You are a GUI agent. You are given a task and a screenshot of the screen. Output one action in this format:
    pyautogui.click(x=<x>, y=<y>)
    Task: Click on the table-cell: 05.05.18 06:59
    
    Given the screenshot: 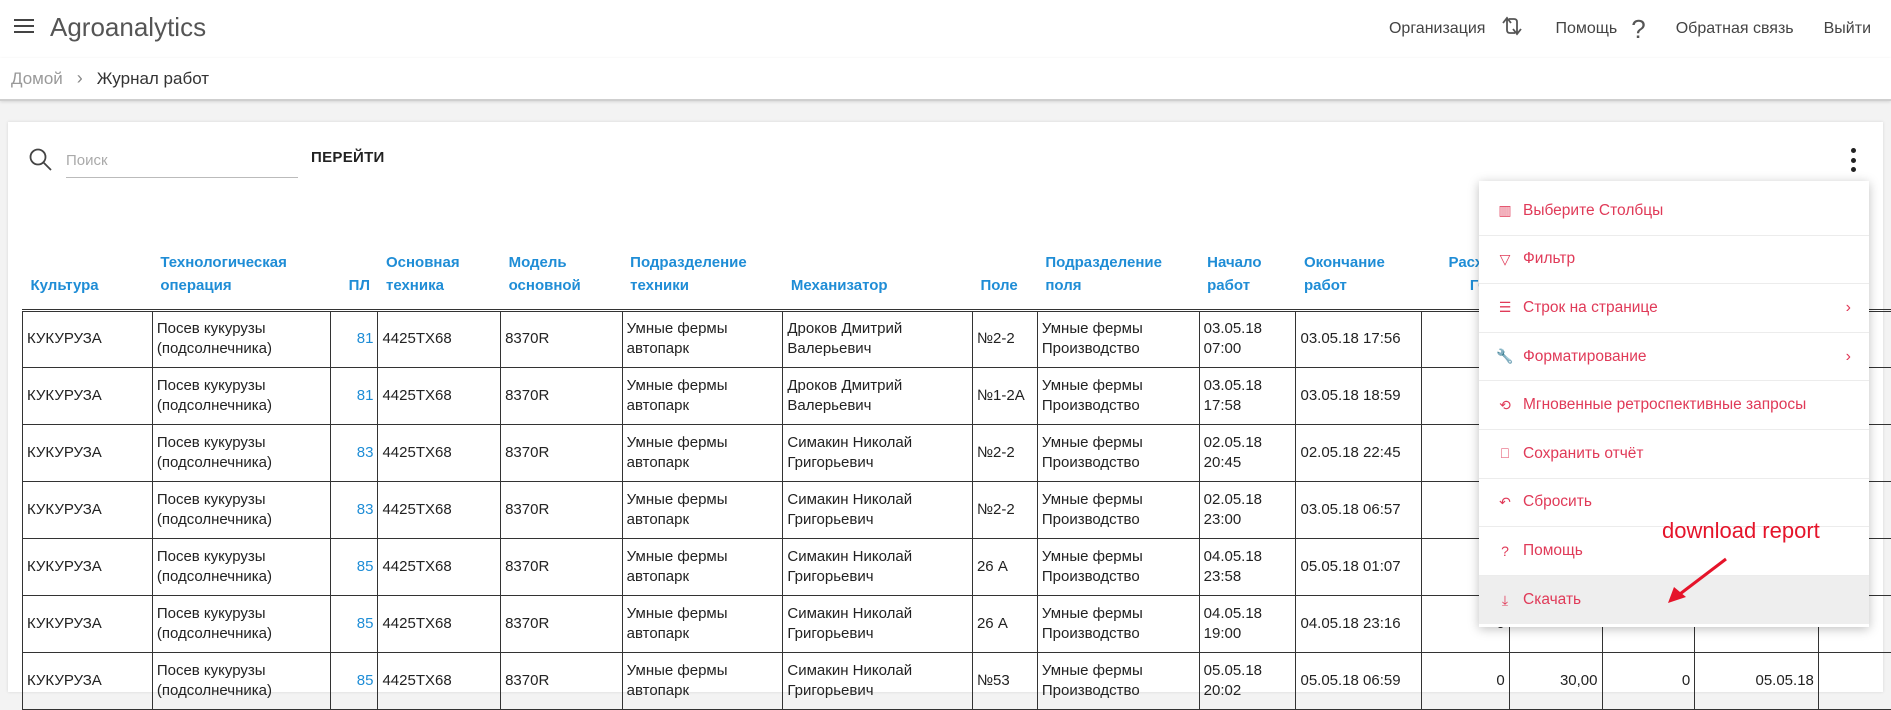 What is the action you would take?
    pyautogui.click(x=1359, y=680)
    